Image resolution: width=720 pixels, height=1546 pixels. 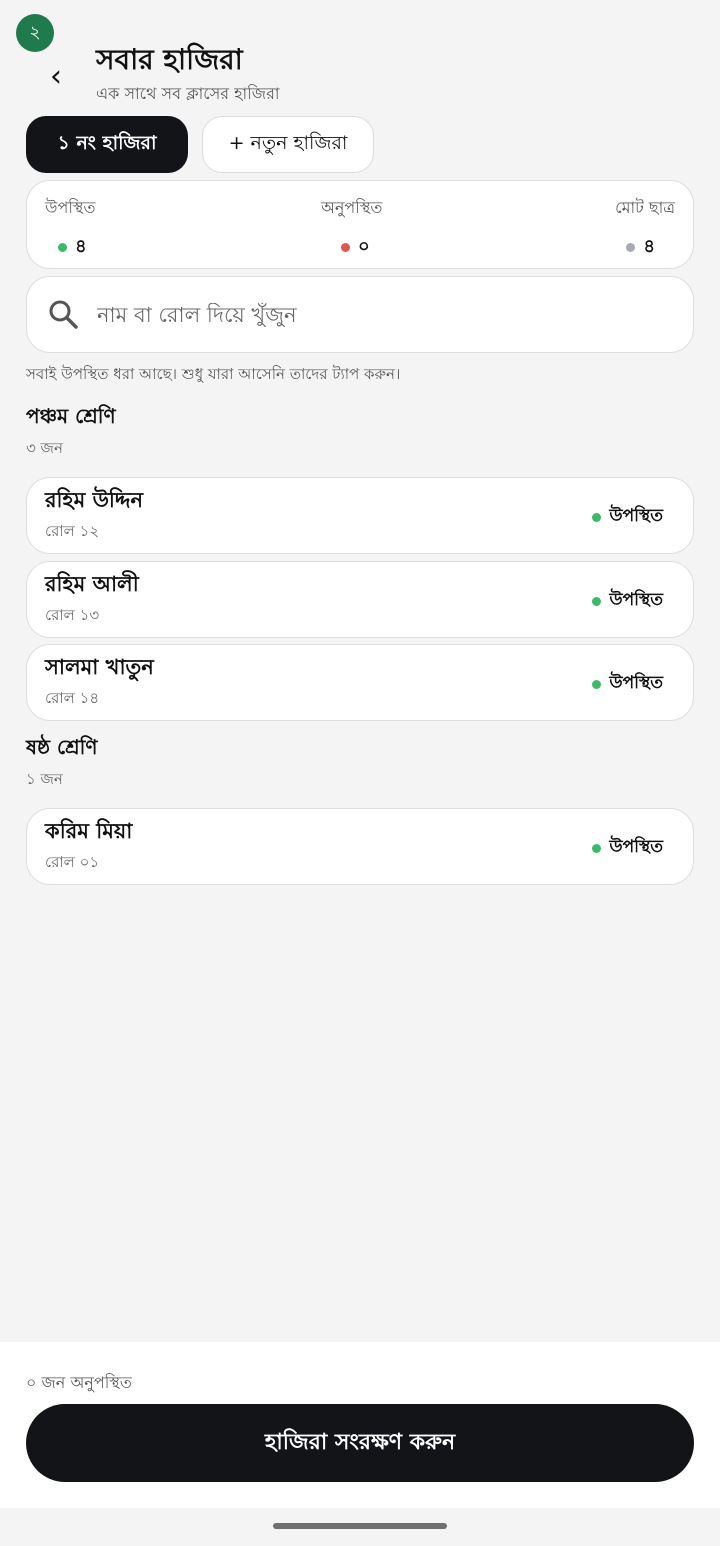 I want to click on total-dot-icon, so click(x=631, y=247).